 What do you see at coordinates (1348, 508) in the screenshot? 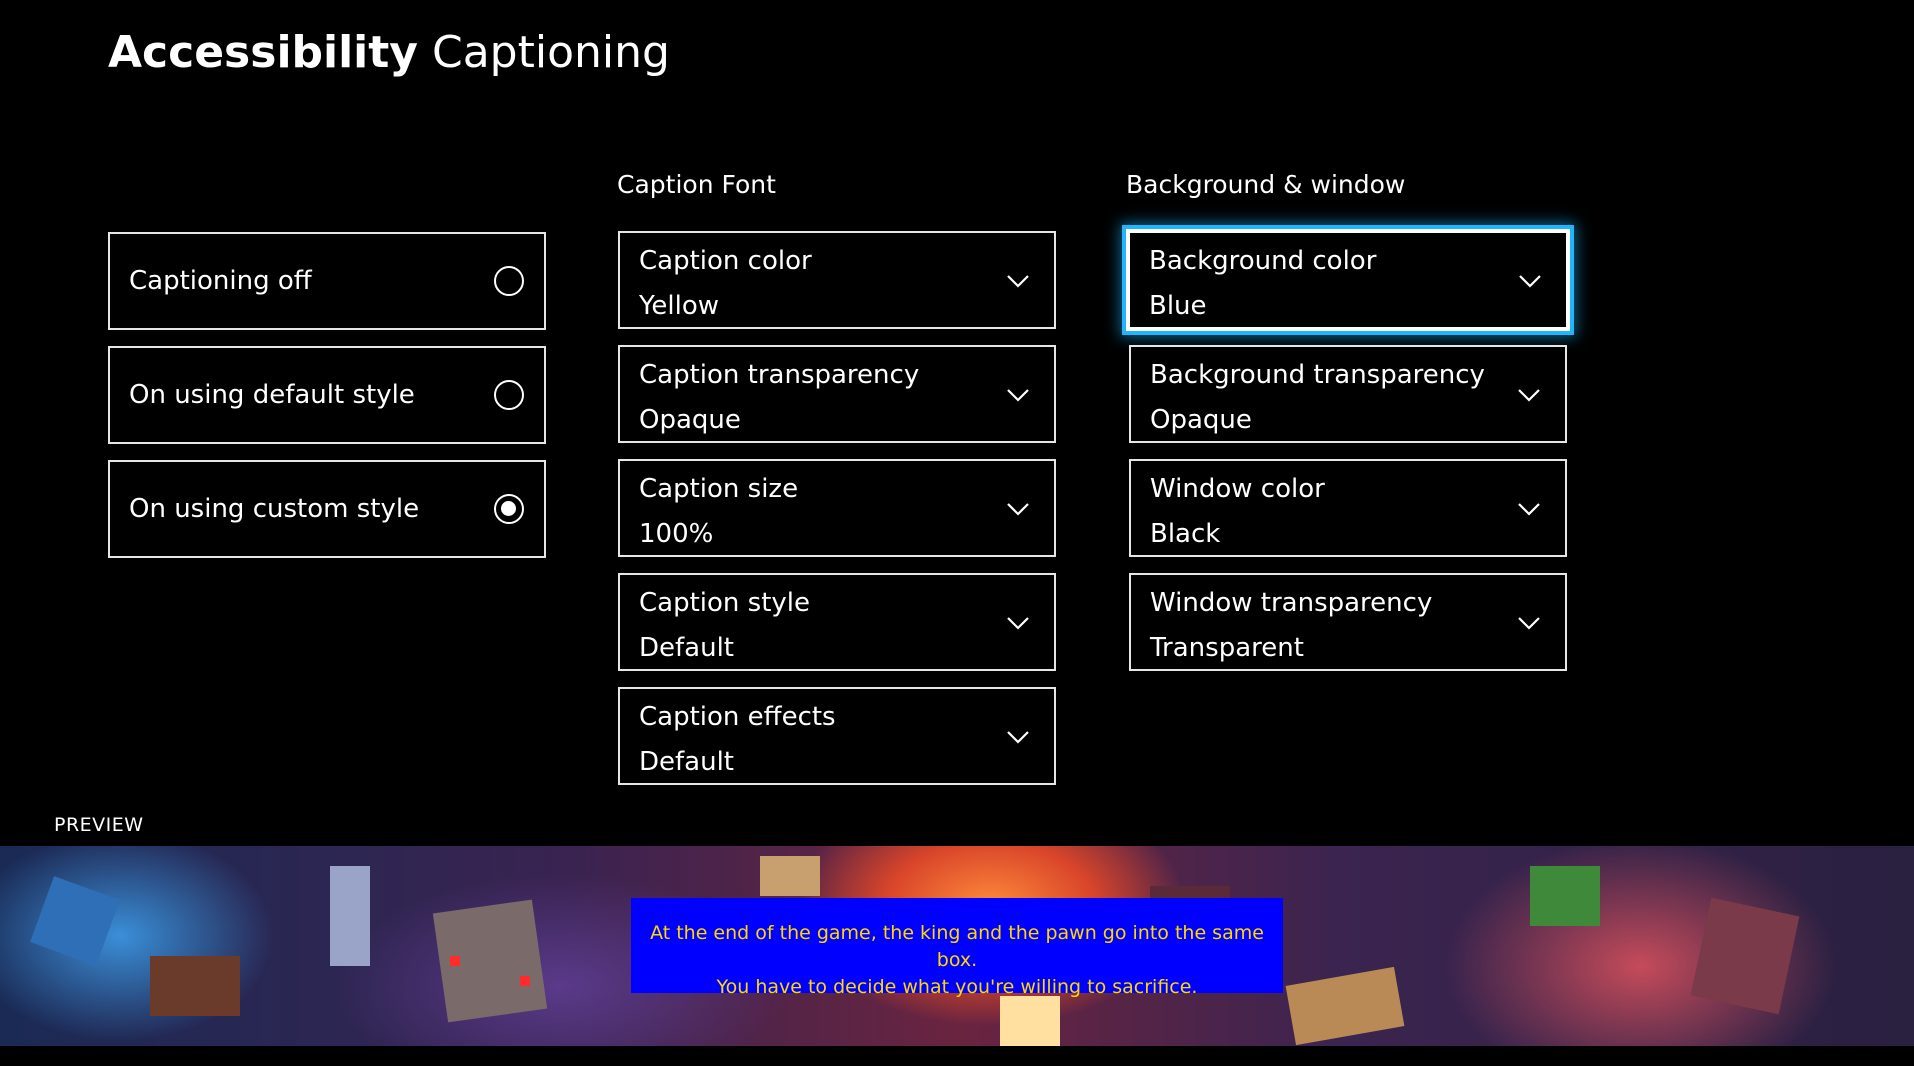
I see `dropdown-window-color: Window color Black` at bounding box center [1348, 508].